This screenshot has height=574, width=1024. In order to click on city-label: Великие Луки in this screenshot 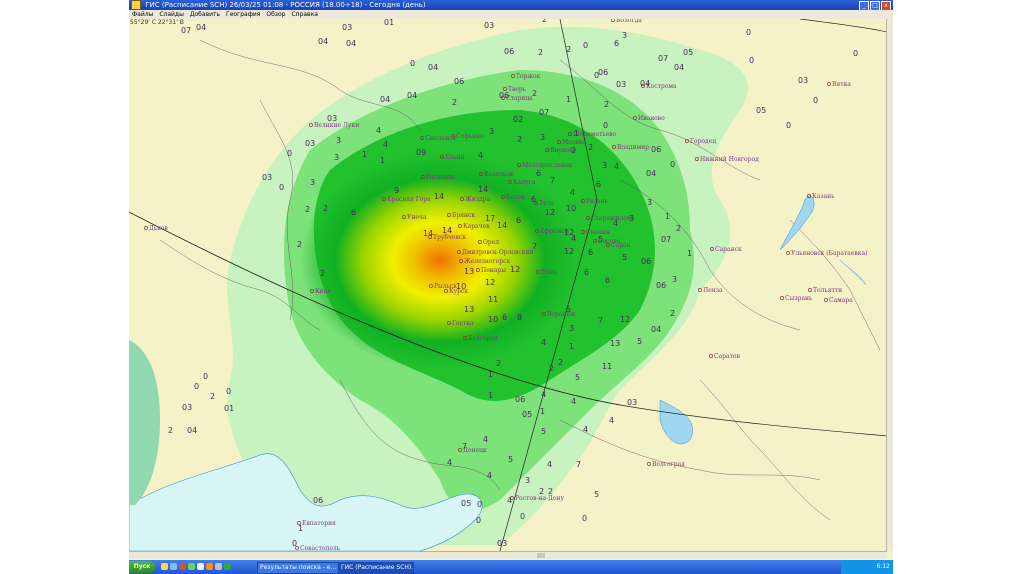, I will do `click(336, 125)`.